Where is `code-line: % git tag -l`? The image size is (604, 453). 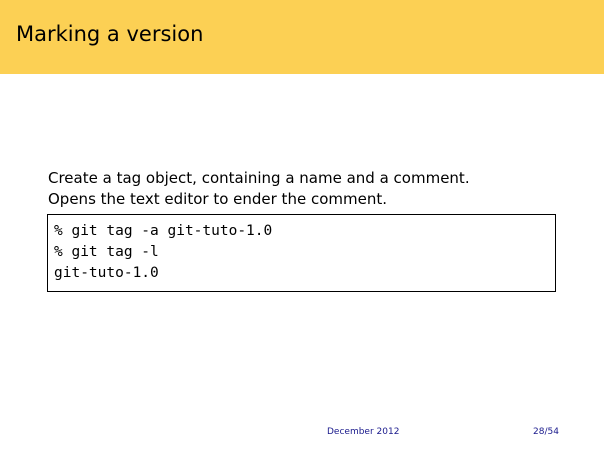
code-line: % git tag -l is located at coordinates (106, 252).